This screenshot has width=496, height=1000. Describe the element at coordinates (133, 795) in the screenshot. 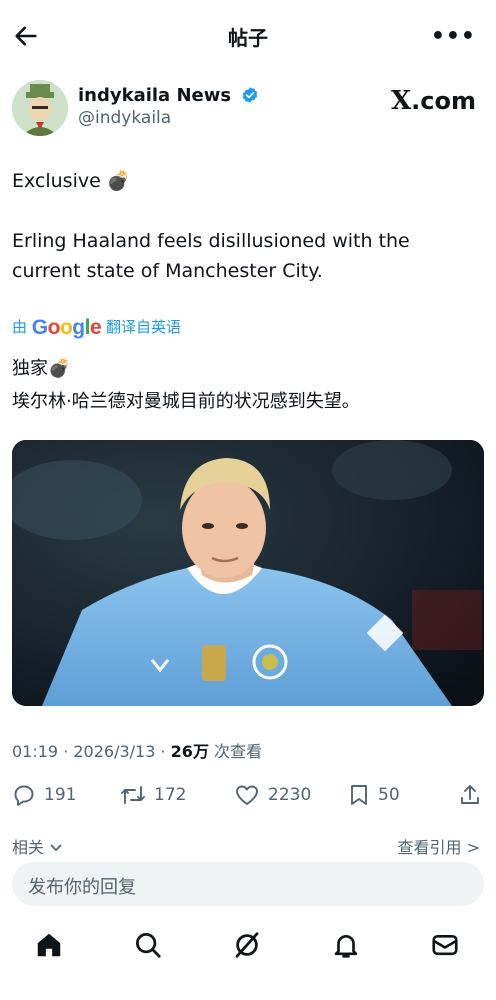

I see `repost-icon` at that location.